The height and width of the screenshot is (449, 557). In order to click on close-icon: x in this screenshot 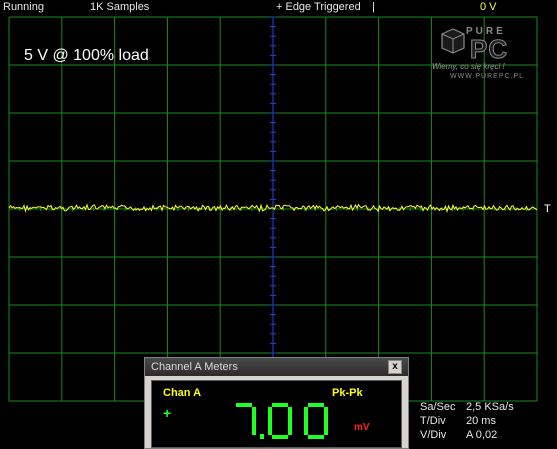, I will do `click(395, 366)`.